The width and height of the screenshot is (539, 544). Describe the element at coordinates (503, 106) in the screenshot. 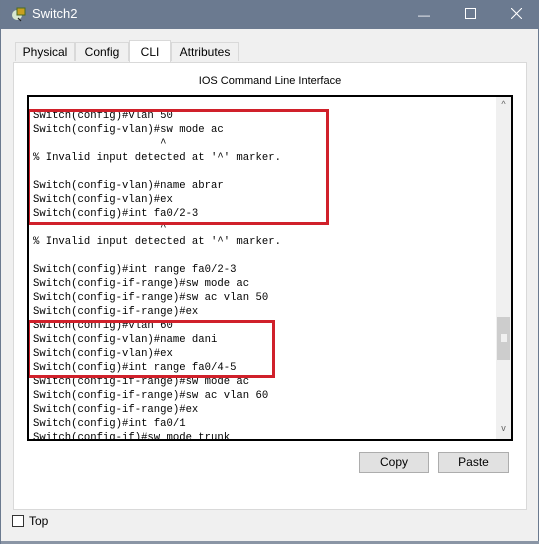

I see `scroll-up-arrow-icon: ^` at that location.